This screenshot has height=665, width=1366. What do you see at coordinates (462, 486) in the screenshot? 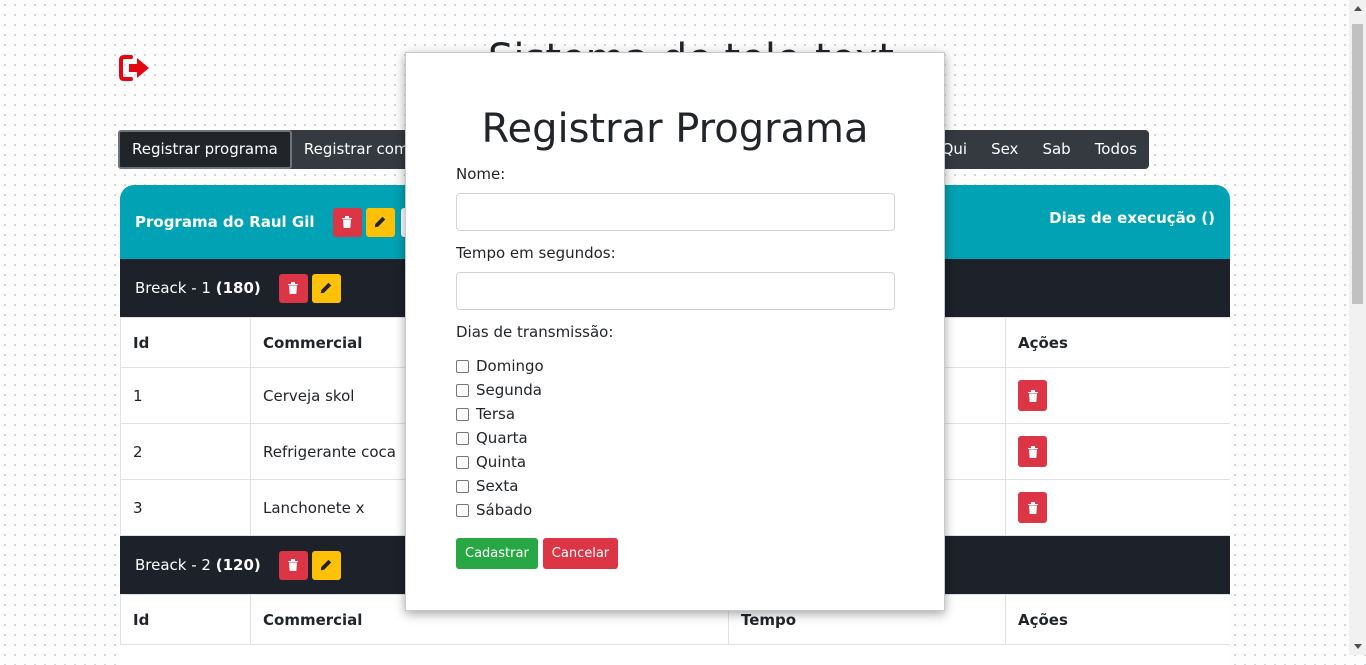
I see `sexta-checkbox` at bounding box center [462, 486].